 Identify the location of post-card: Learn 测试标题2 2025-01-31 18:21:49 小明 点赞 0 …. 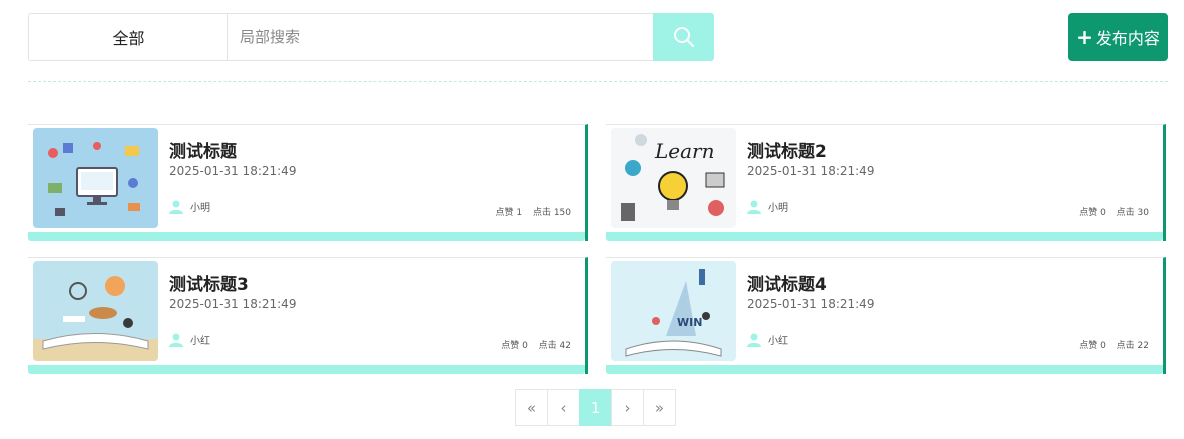
(886, 182).